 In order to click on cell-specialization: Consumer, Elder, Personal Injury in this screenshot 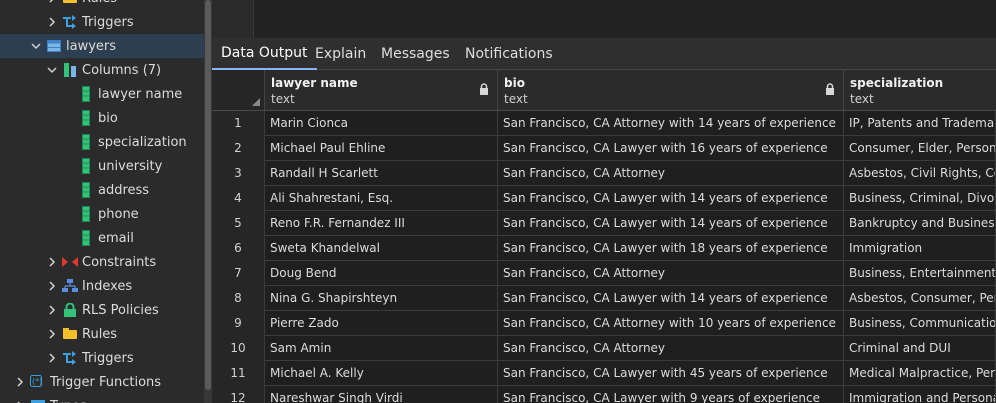, I will do `click(920, 148)`.